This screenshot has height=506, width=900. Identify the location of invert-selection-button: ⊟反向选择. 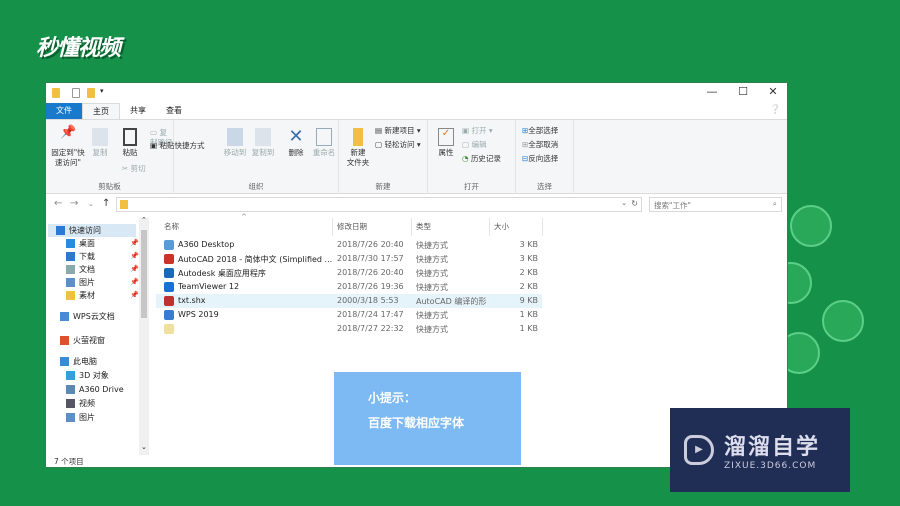
(540, 159).